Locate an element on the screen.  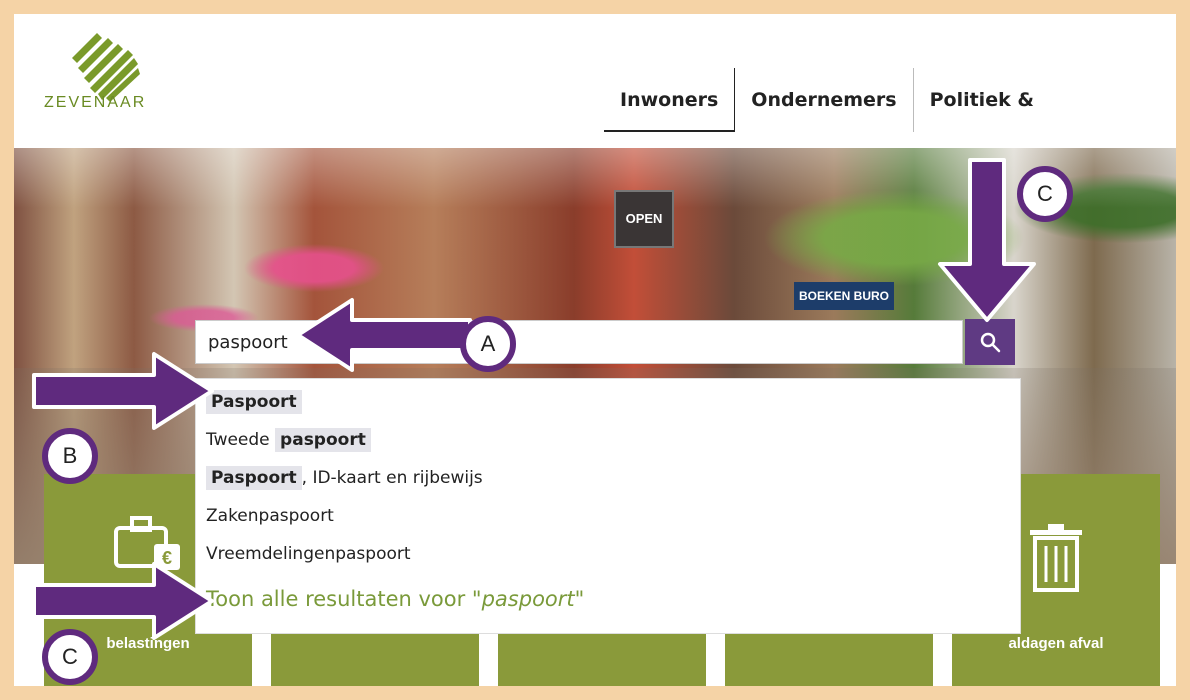
search-button is located at coordinates (990, 342).